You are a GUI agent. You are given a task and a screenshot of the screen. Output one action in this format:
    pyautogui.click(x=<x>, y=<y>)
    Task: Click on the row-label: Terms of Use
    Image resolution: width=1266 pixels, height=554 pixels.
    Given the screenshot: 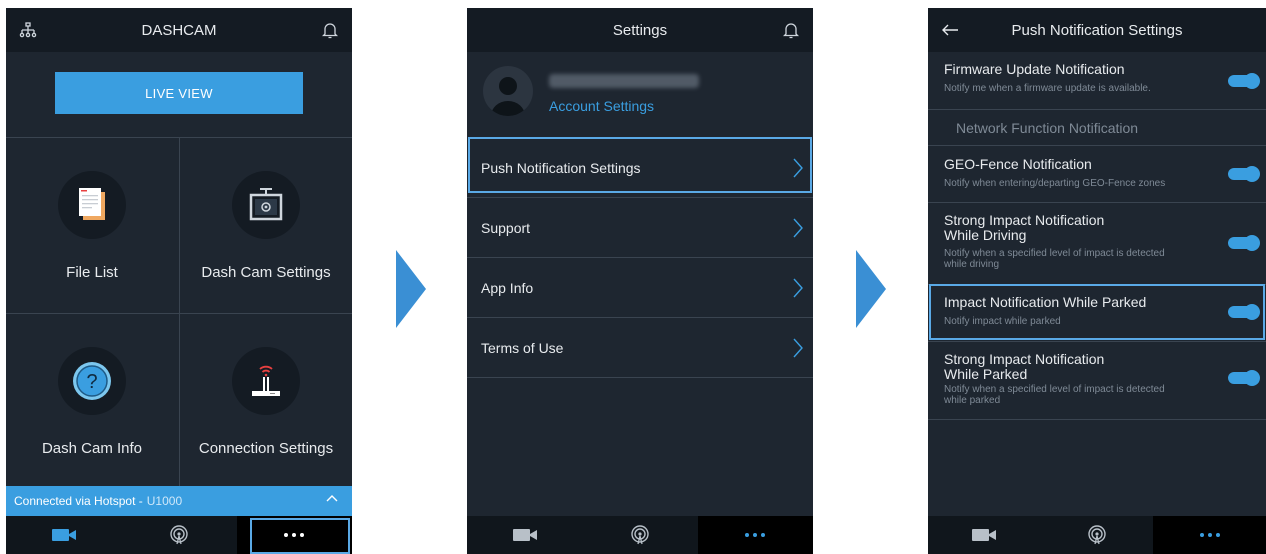 What is the action you would take?
    pyautogui.click(x=522, y=347)
    